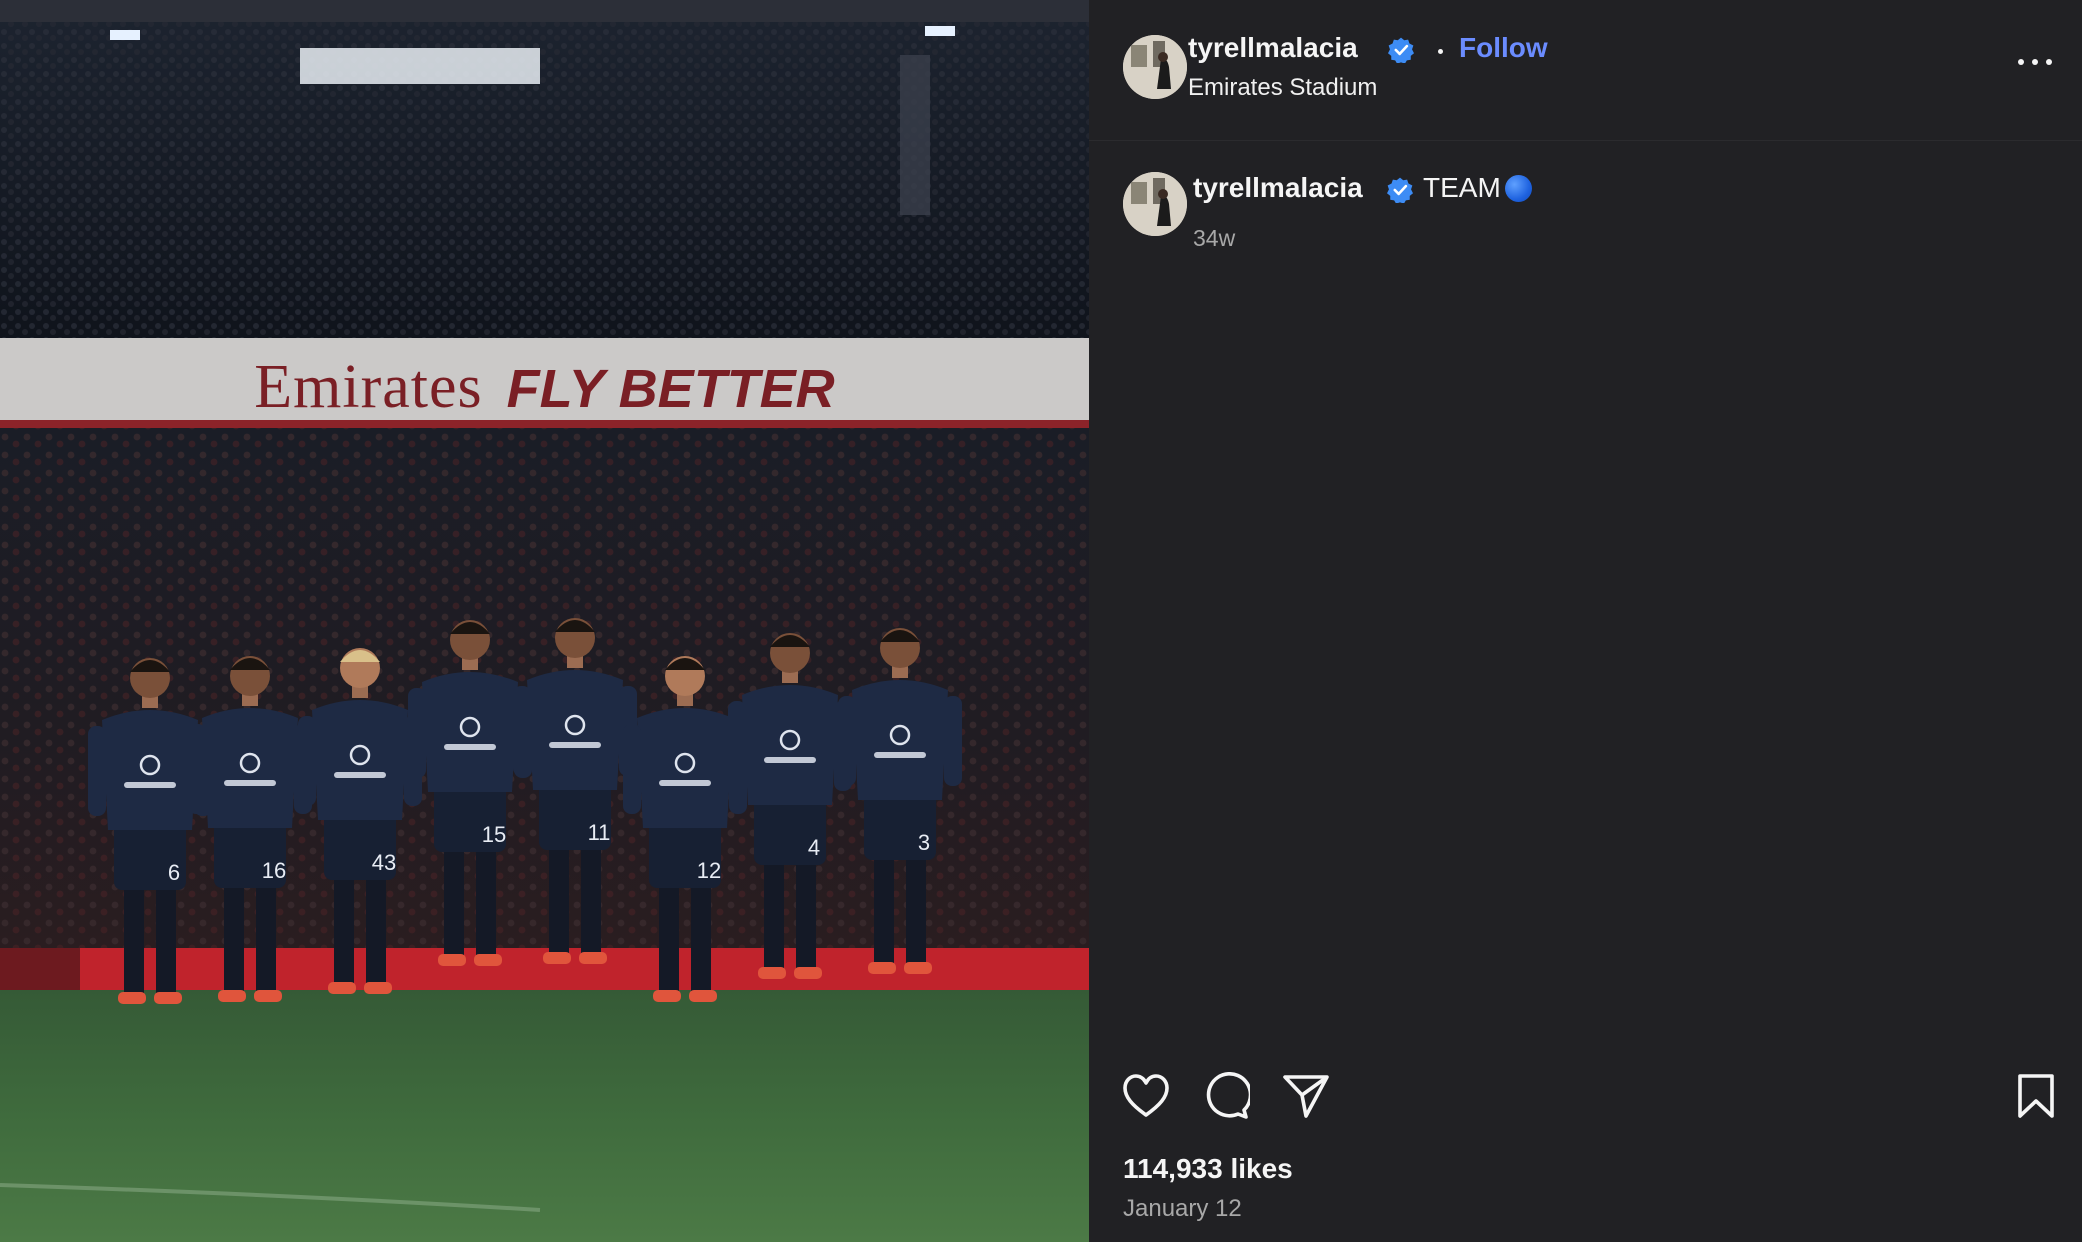 This screenshot has width=2082, height=1242. What do you see at coordinates (1585, 70) in the screenshot?
I see `post-header: tyrellmalacia Follow Emirates Stadium` at bounding box center [1585, 70].